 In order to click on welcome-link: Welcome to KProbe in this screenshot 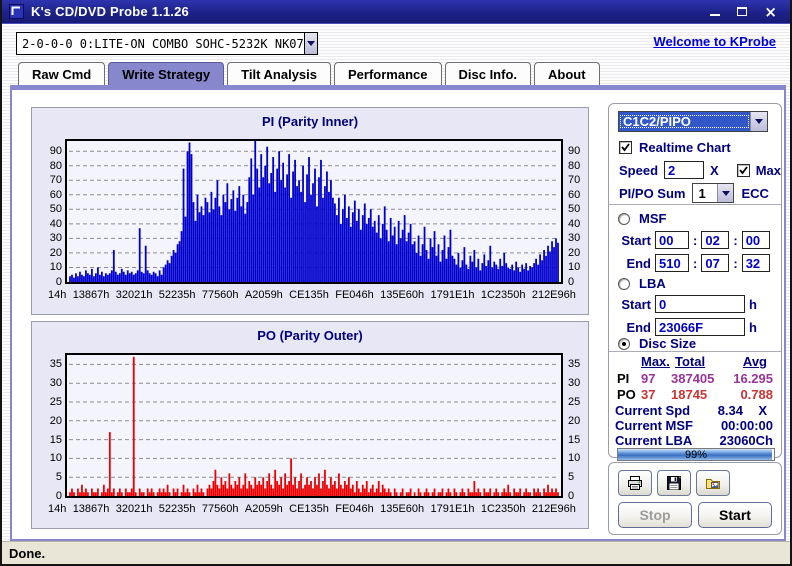, I will do `click(714, 41)`.